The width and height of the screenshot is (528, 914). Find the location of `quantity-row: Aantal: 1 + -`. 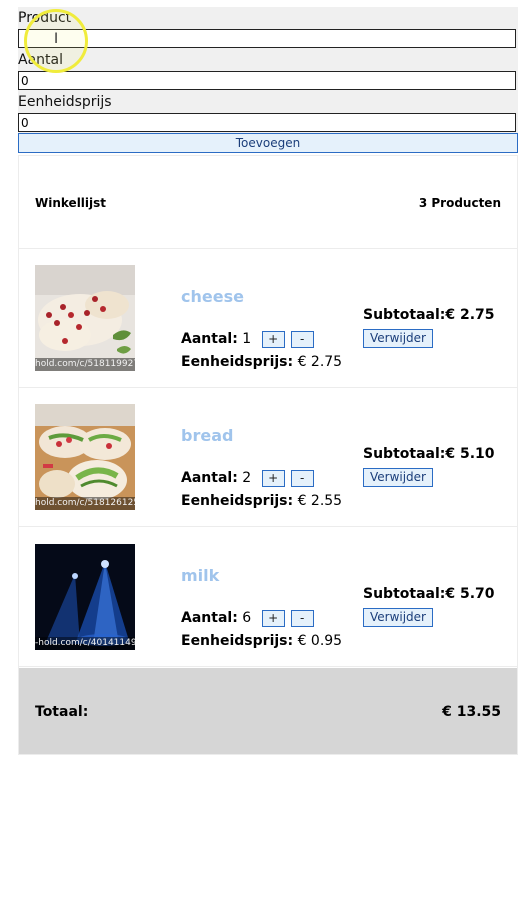

quantity-row: Aantal: 1 + - is located at coordinates (247, 339).